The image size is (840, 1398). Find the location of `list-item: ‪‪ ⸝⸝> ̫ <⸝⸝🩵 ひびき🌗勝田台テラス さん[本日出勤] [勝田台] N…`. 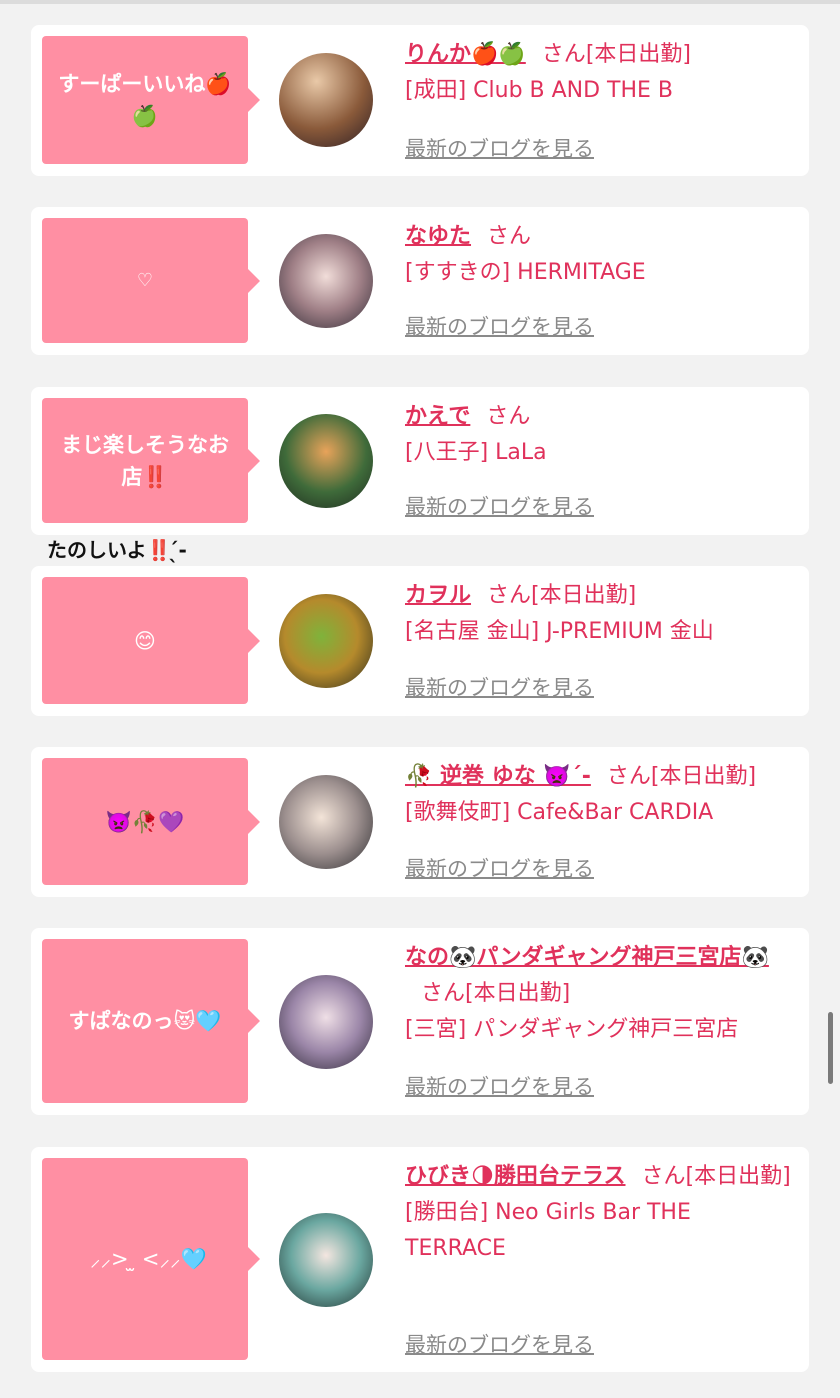

list-item: ‪‪ ⸝⸝> ̫ <⸝⸝🩵 ひびき🌗勝田台テラス さん[本日出勤] [勝田台] N… is located at coordinates (420, 1259).